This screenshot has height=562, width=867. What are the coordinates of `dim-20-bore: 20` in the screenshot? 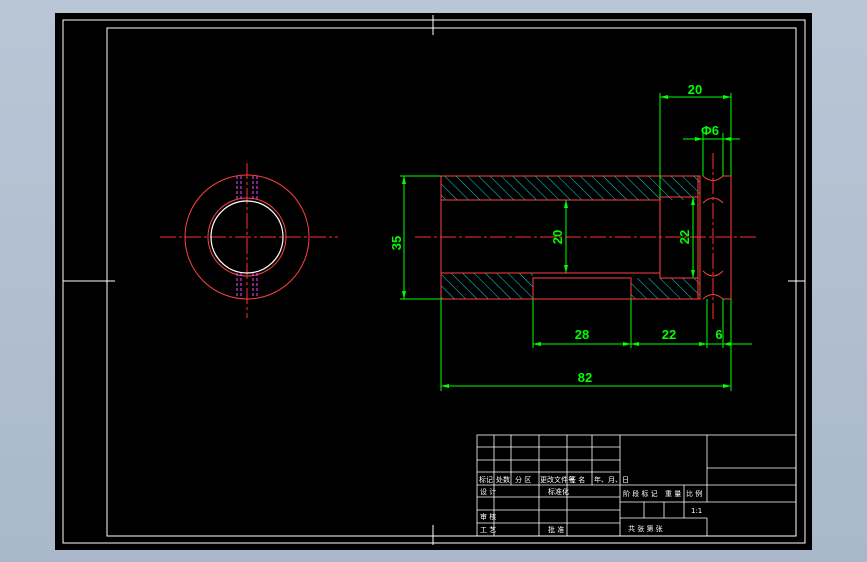 It's located at (557, 237).